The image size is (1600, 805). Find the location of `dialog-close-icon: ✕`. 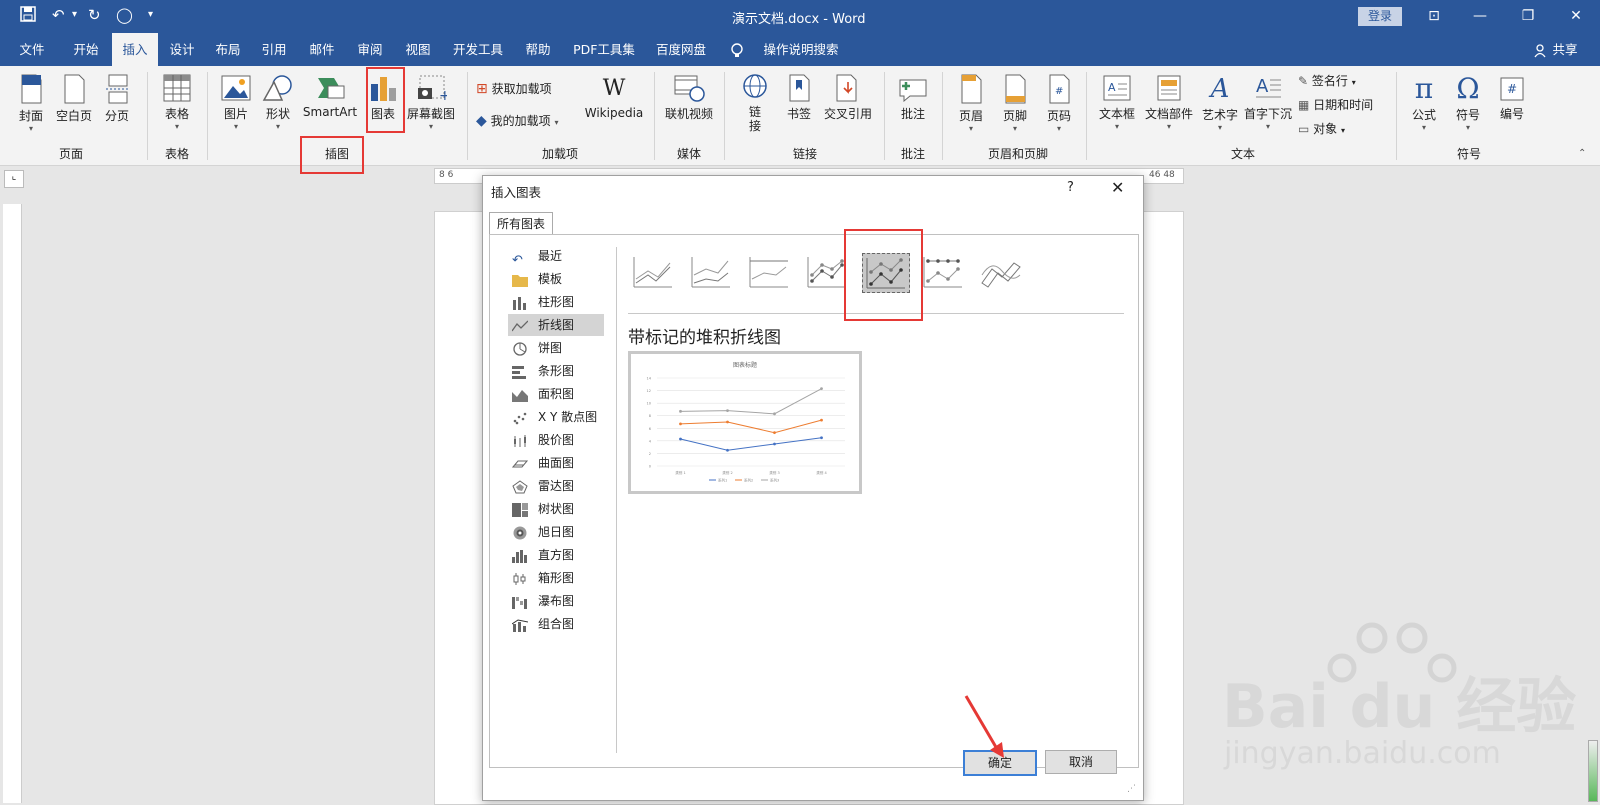

dialog-close-icon: ✕ is located at coordinates (1117, 187).